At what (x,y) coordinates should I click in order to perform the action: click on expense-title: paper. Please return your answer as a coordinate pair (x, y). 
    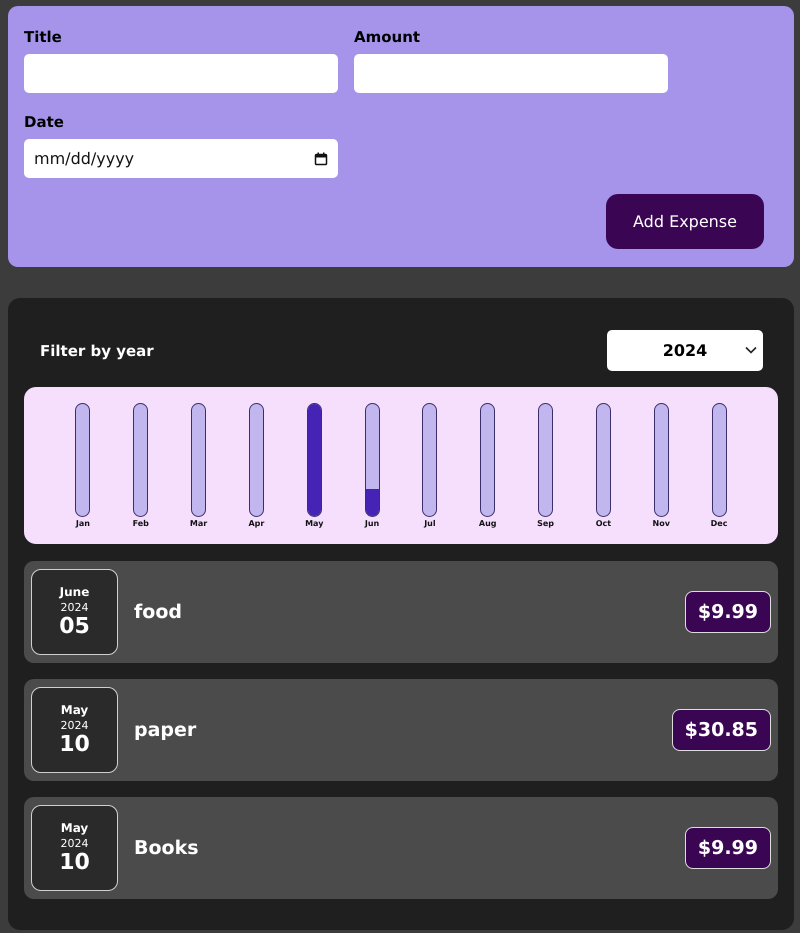
    Looking at the image, I should click on (166, 730).